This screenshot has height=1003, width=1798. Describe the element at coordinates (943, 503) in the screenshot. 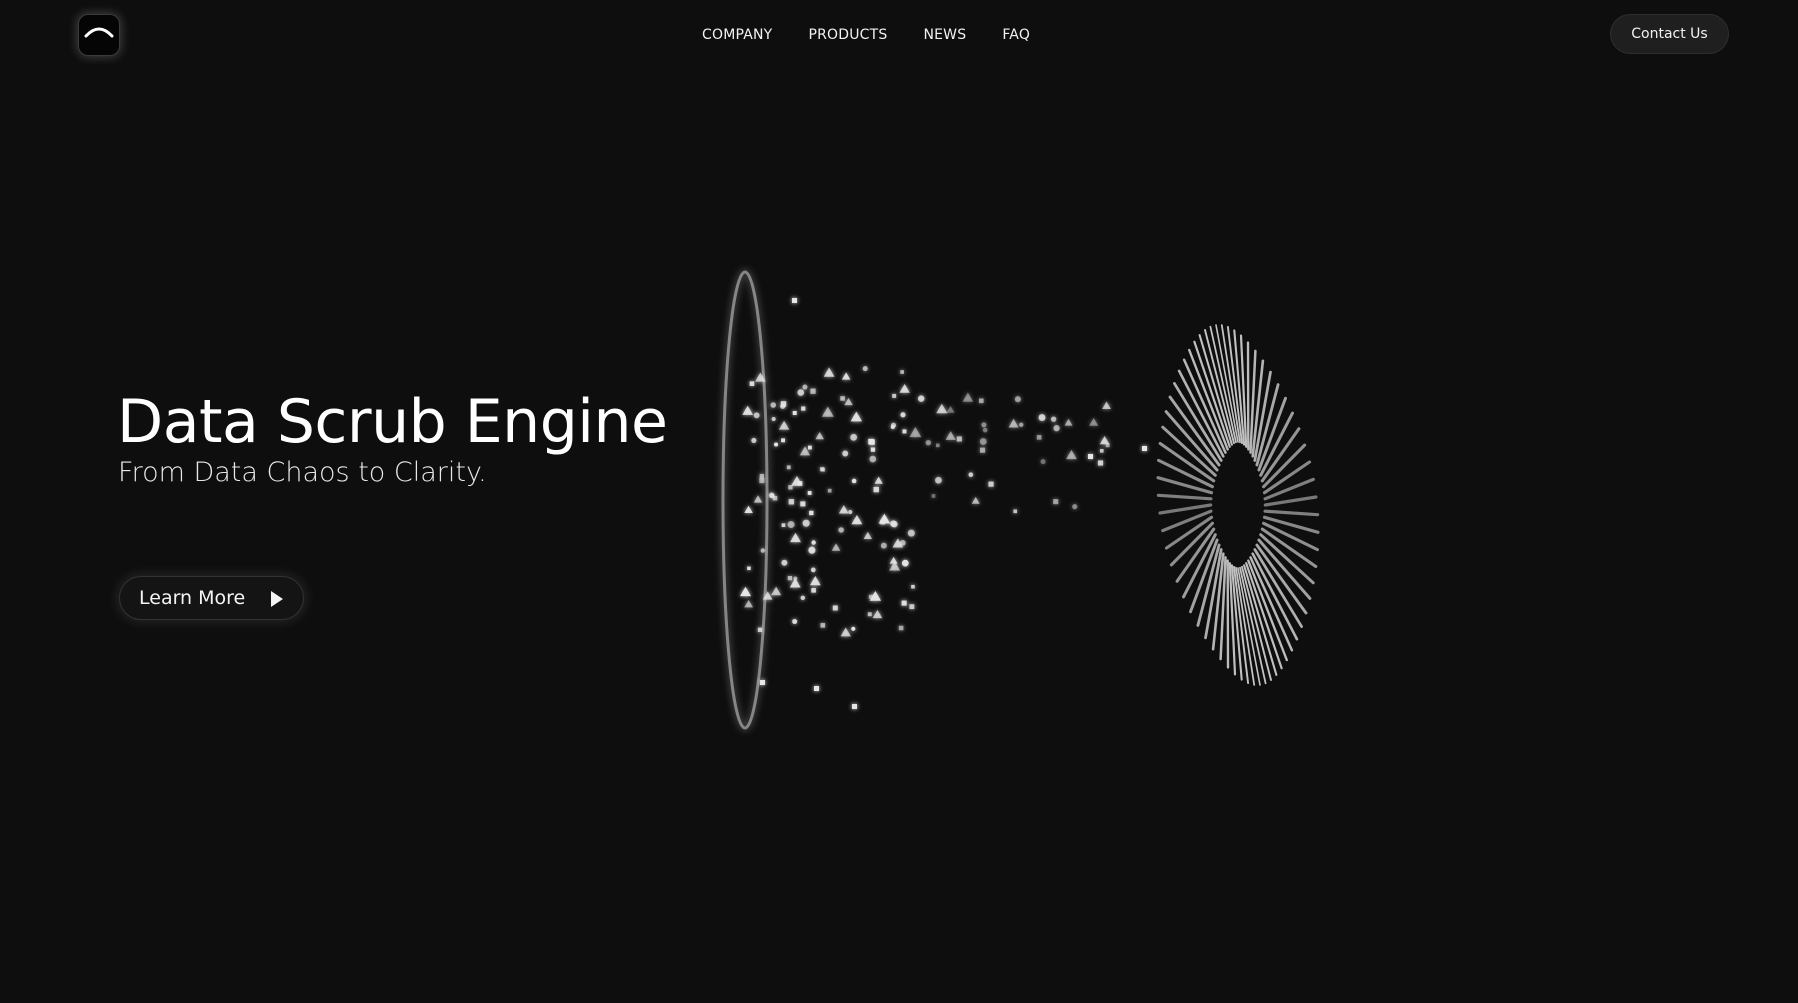

I see `data-particles` at that location.